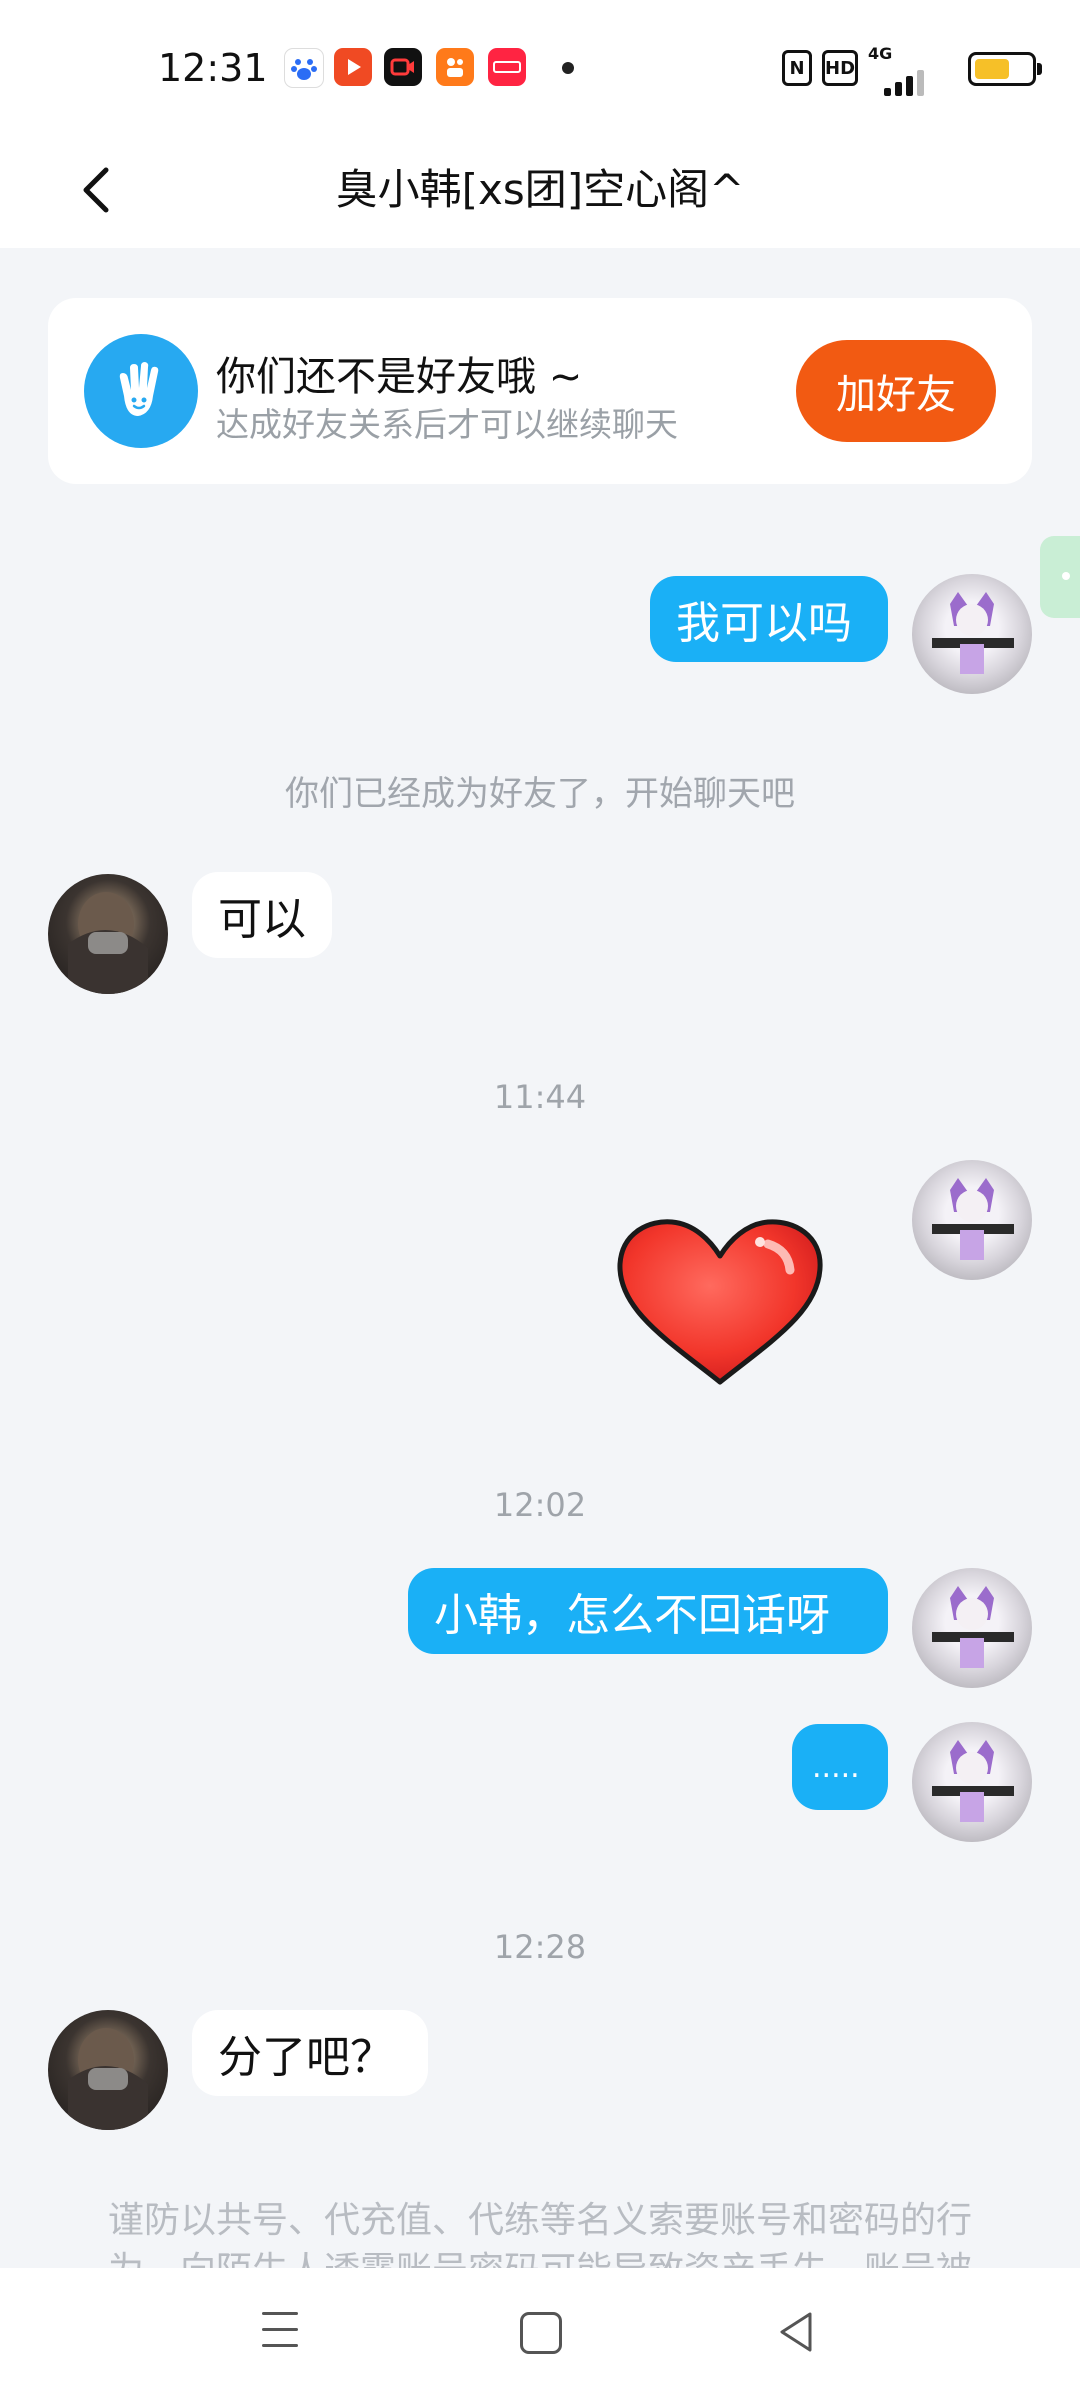  Describe the element at coordinates (840, 68) in the screenshot. I see `hd-icon: HD` at that location.